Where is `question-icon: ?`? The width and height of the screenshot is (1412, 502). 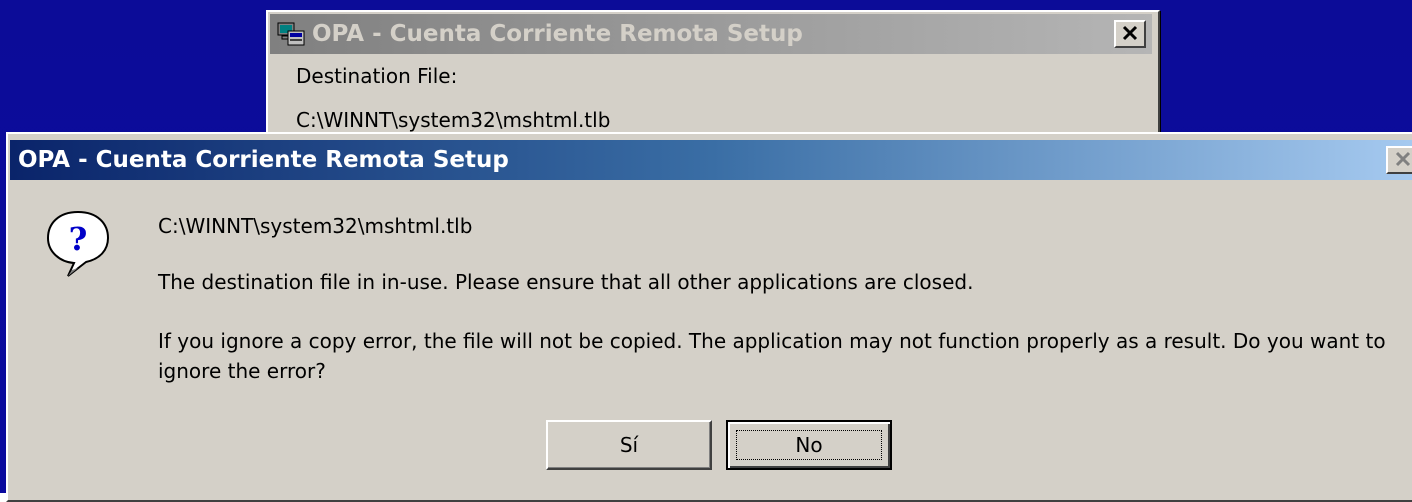
question-icon: ? is located at coordinates (78, 243).